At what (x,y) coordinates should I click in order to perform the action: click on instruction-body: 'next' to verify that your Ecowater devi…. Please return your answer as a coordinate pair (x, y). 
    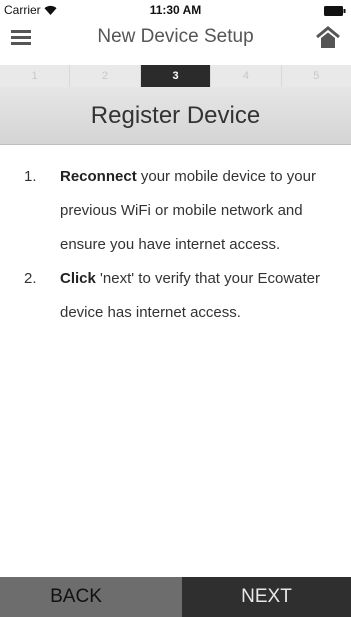
    Looking at the image, I should click on (190, 295).